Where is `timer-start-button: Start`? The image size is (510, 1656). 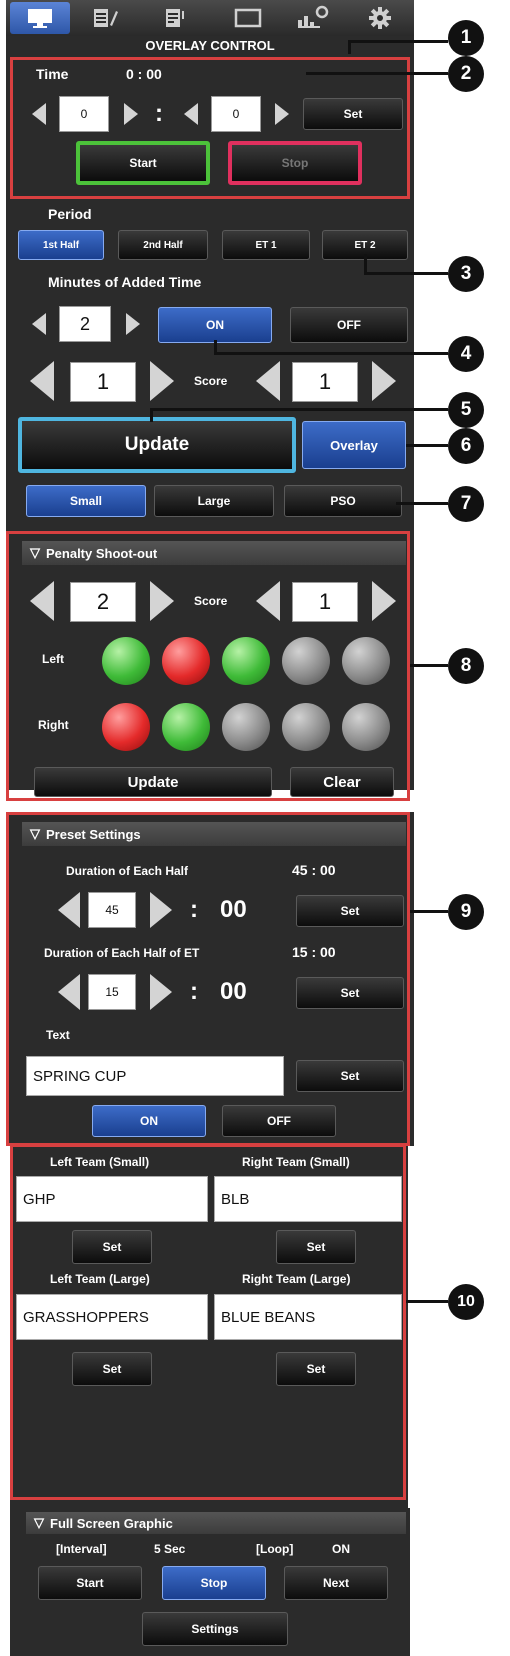
timer-start-button: Start is located at coordinates (143, 163).